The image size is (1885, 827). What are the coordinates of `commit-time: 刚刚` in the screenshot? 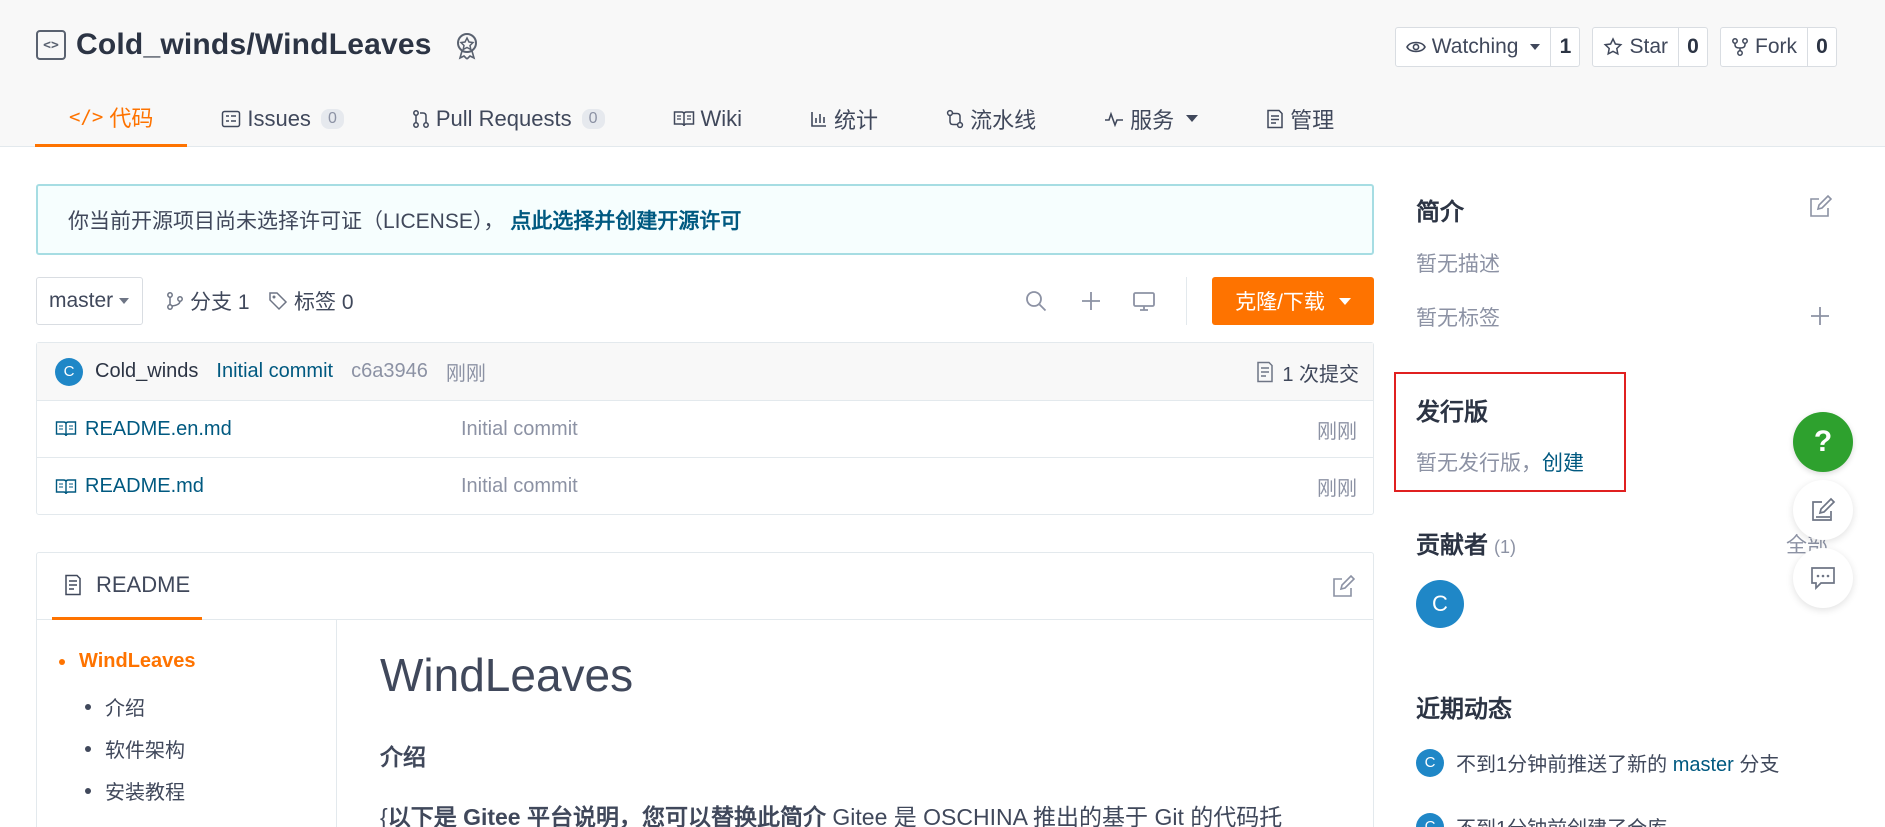 It's located at (465, 374).